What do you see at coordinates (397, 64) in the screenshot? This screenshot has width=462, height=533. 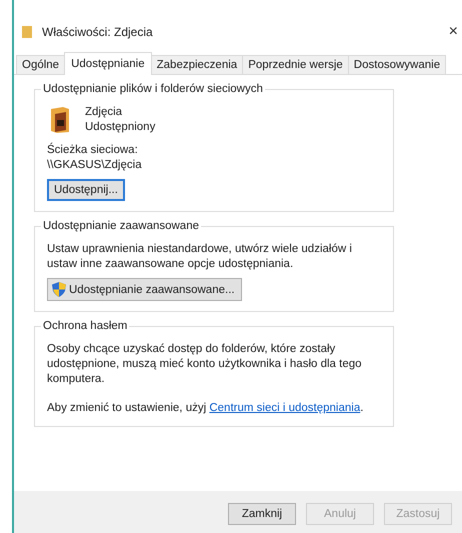 I see `tab: Dostosowywanie` at bounding box center [397, 64].